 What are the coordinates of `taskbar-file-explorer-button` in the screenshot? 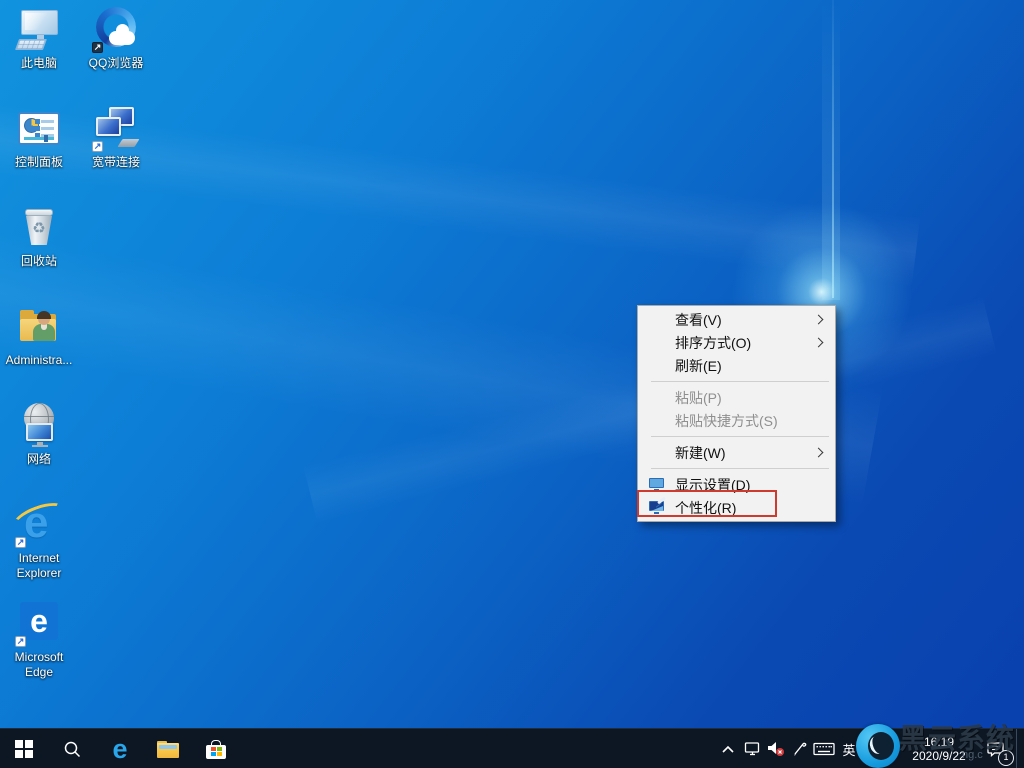 It's located at (168, 748).